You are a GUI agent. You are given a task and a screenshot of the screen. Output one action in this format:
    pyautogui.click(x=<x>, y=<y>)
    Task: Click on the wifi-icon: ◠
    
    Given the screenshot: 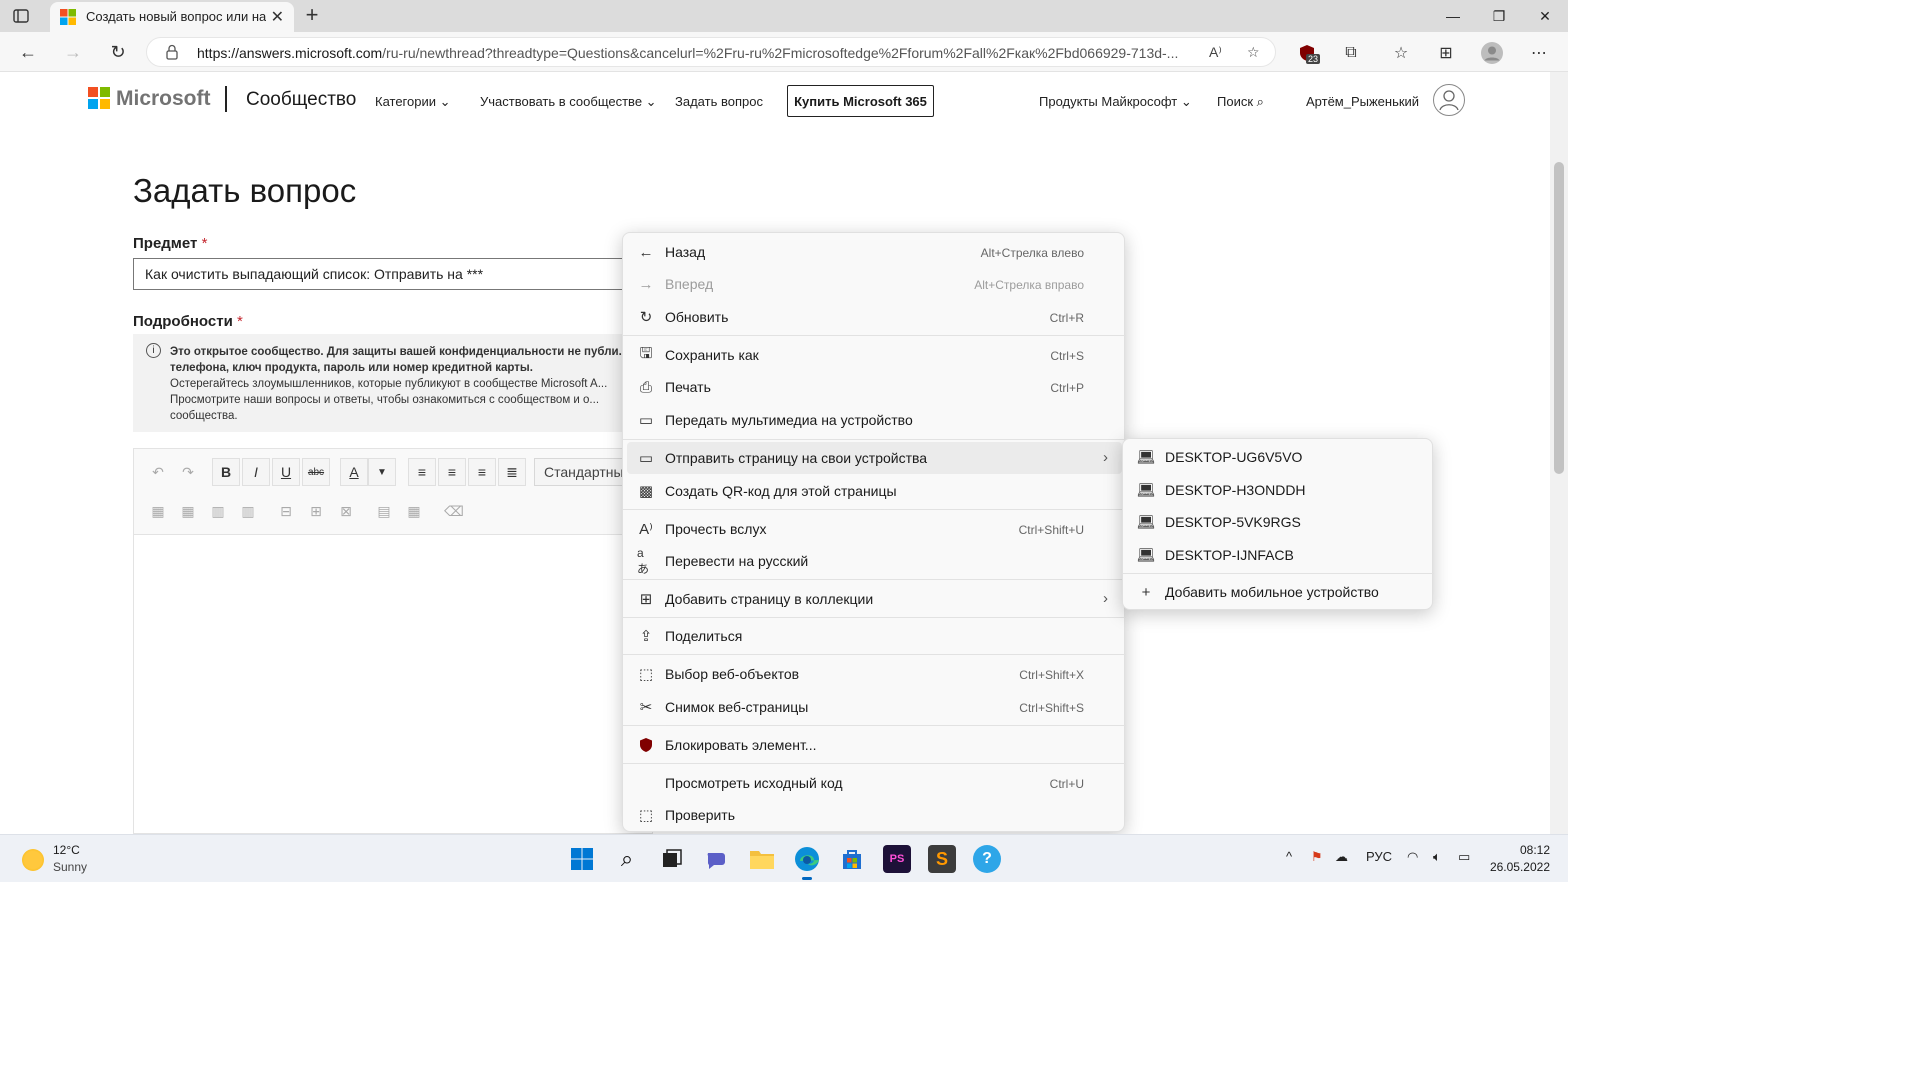 What is the action you would take?
    pyautogui.click(x=1412, y=857)
    